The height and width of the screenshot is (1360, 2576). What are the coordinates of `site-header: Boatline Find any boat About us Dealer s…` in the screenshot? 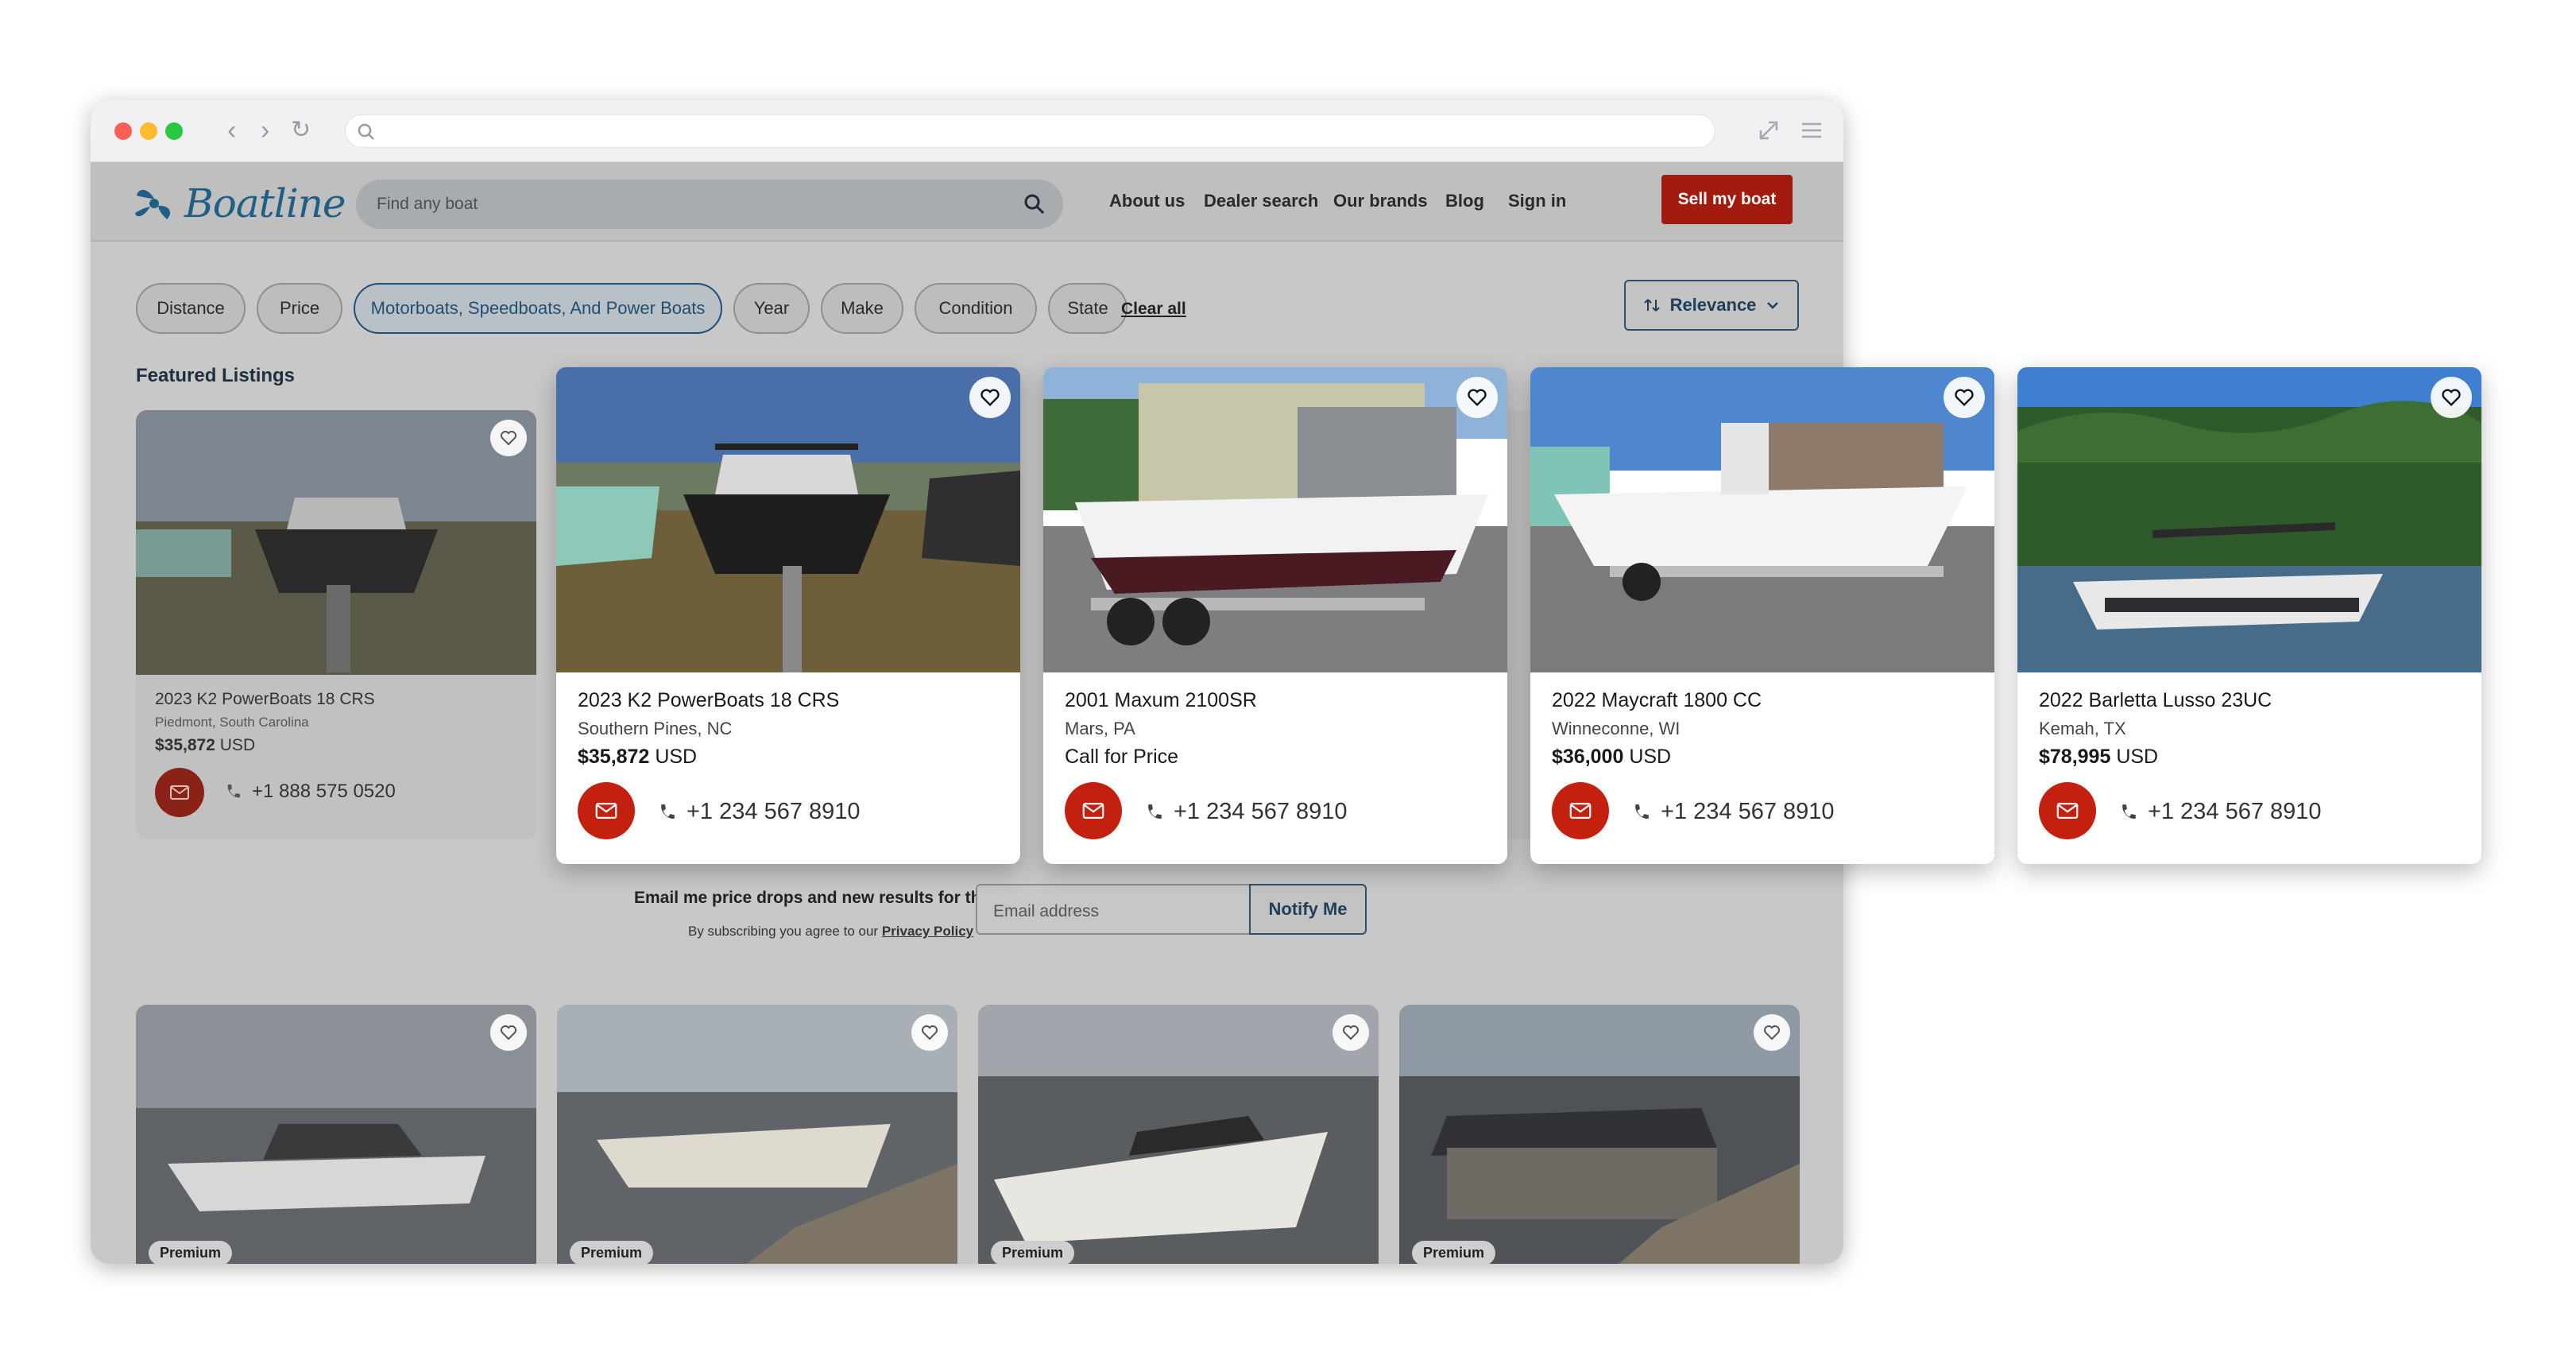 It's located at (967, 202).